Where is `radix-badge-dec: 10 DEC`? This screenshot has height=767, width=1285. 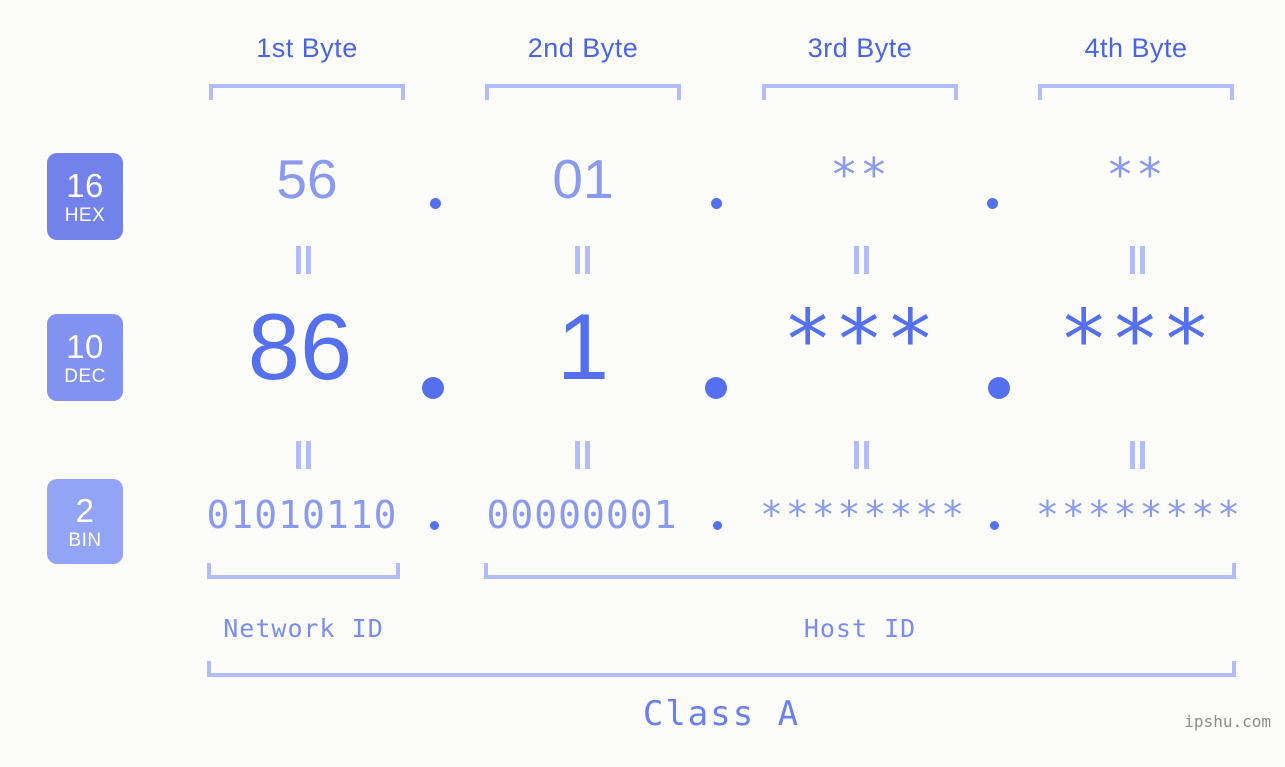
radix-badge-dec: 10 DEC is located at coordinates (85, 357).